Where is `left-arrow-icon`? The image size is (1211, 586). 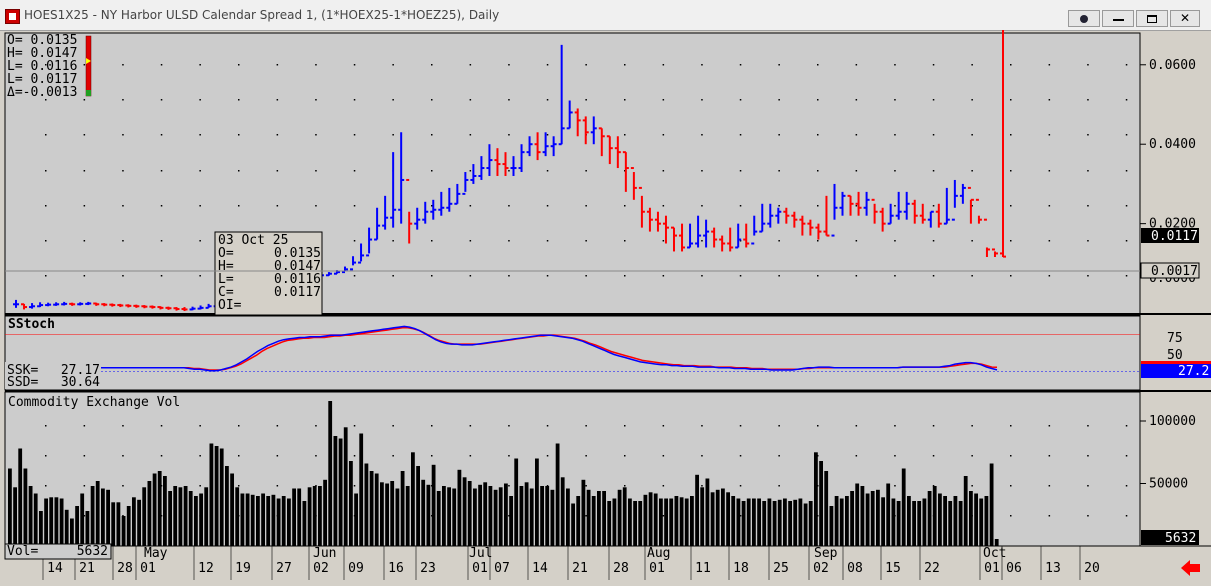 left-arrow-icon is located at coordinates (1190, 568).